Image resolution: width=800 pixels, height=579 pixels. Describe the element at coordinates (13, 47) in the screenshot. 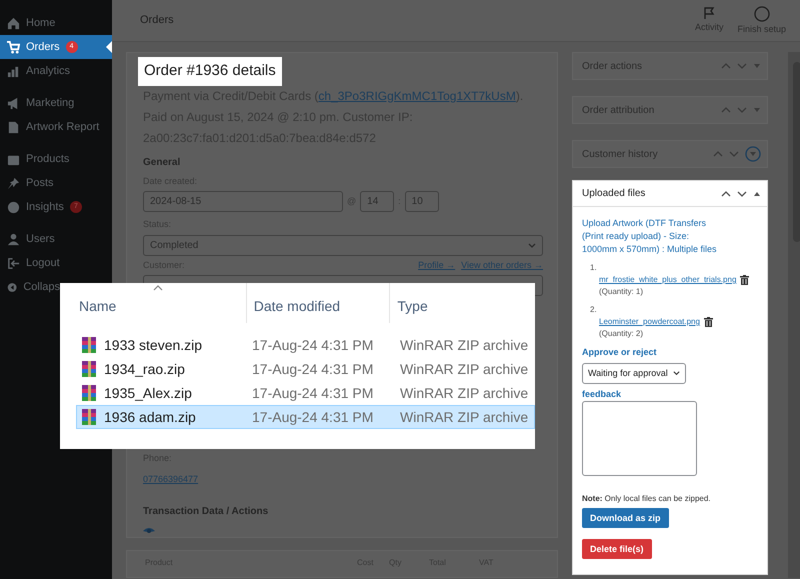

I see `cart-icon` at that location.